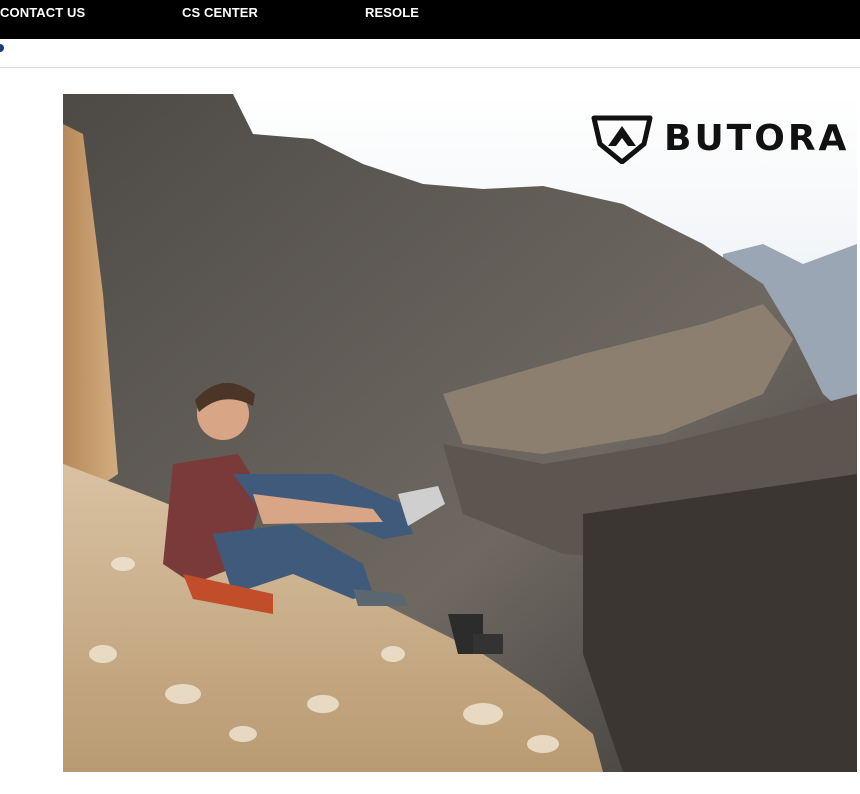 The width and height of the screenshot is (860, 794). Describe the element at coordinates (622, 139) in the screenshot. I see `butora-logo-icon` at that location.